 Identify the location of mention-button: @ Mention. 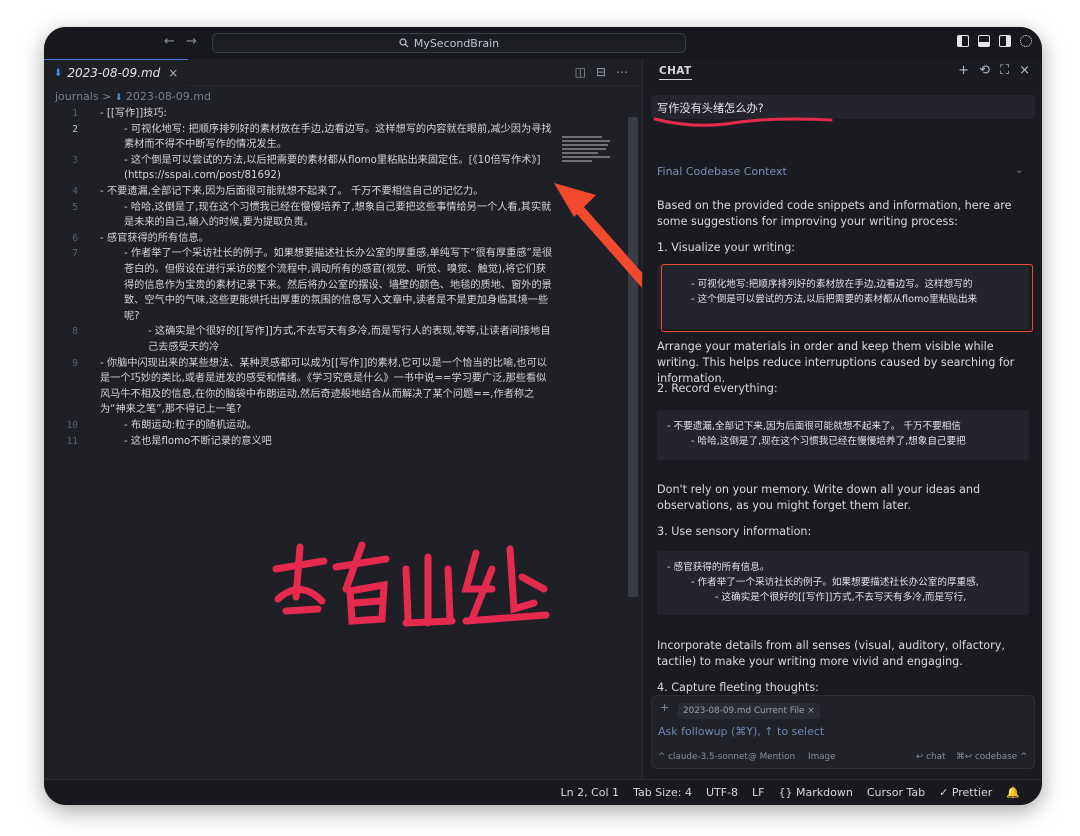
(771, 757).